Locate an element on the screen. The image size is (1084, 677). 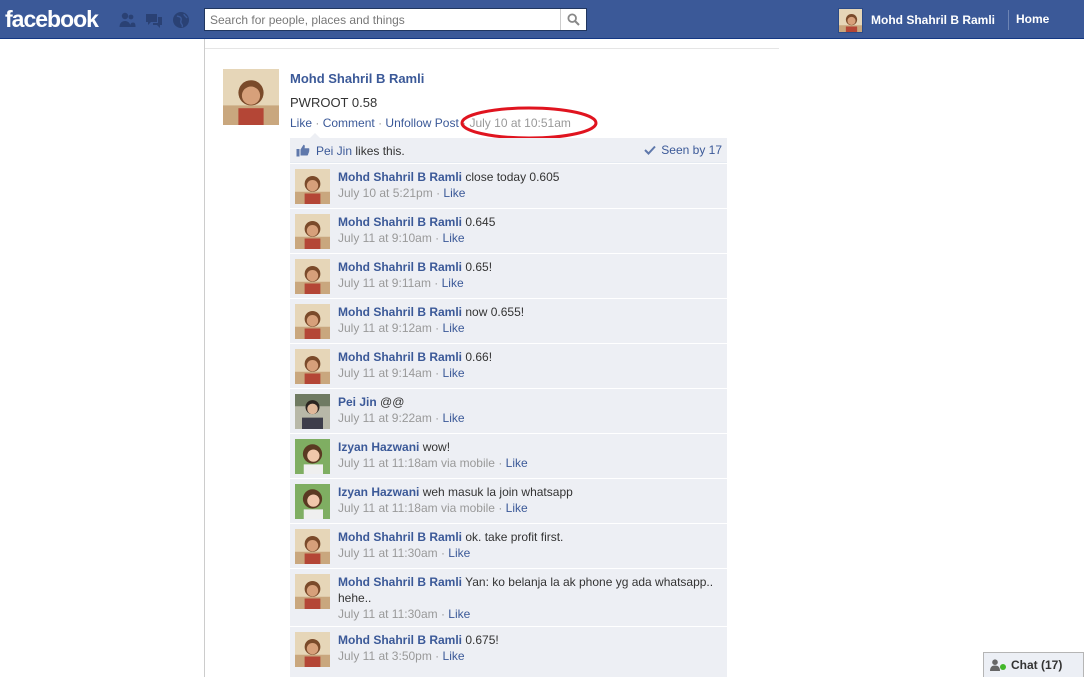
comment-link: Comment is located at coordinates (349, 123).